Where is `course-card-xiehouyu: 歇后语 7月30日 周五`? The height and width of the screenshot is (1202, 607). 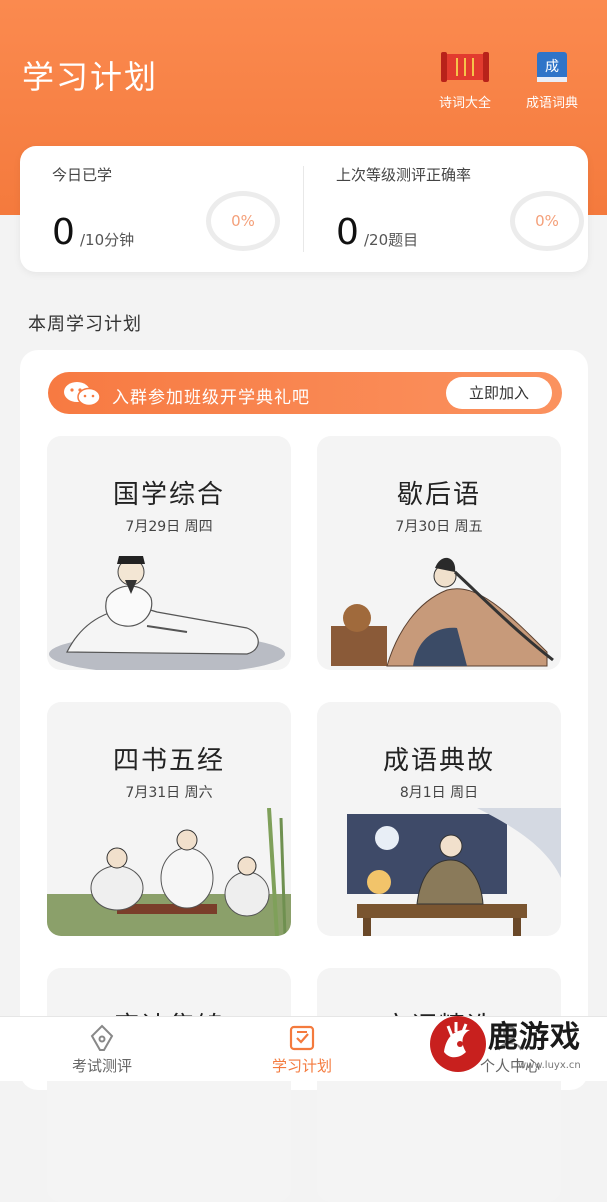 course-card-xiehouyu: 歇后语 7月30日 周五 is located at coordinates (439, 553).